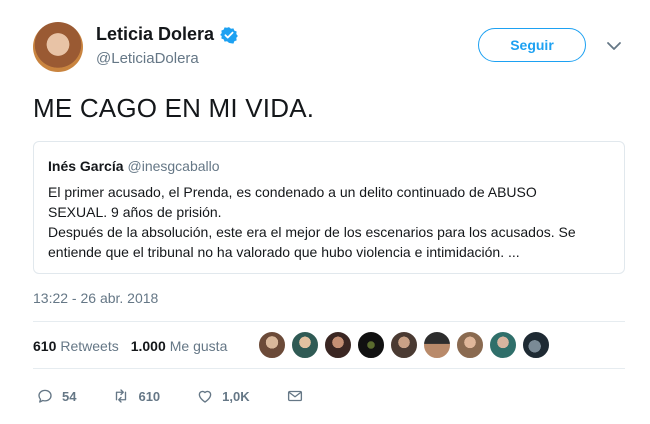 This screenshot has height=424, width=650. I want to click on envelope-icon, so click(294, 396).